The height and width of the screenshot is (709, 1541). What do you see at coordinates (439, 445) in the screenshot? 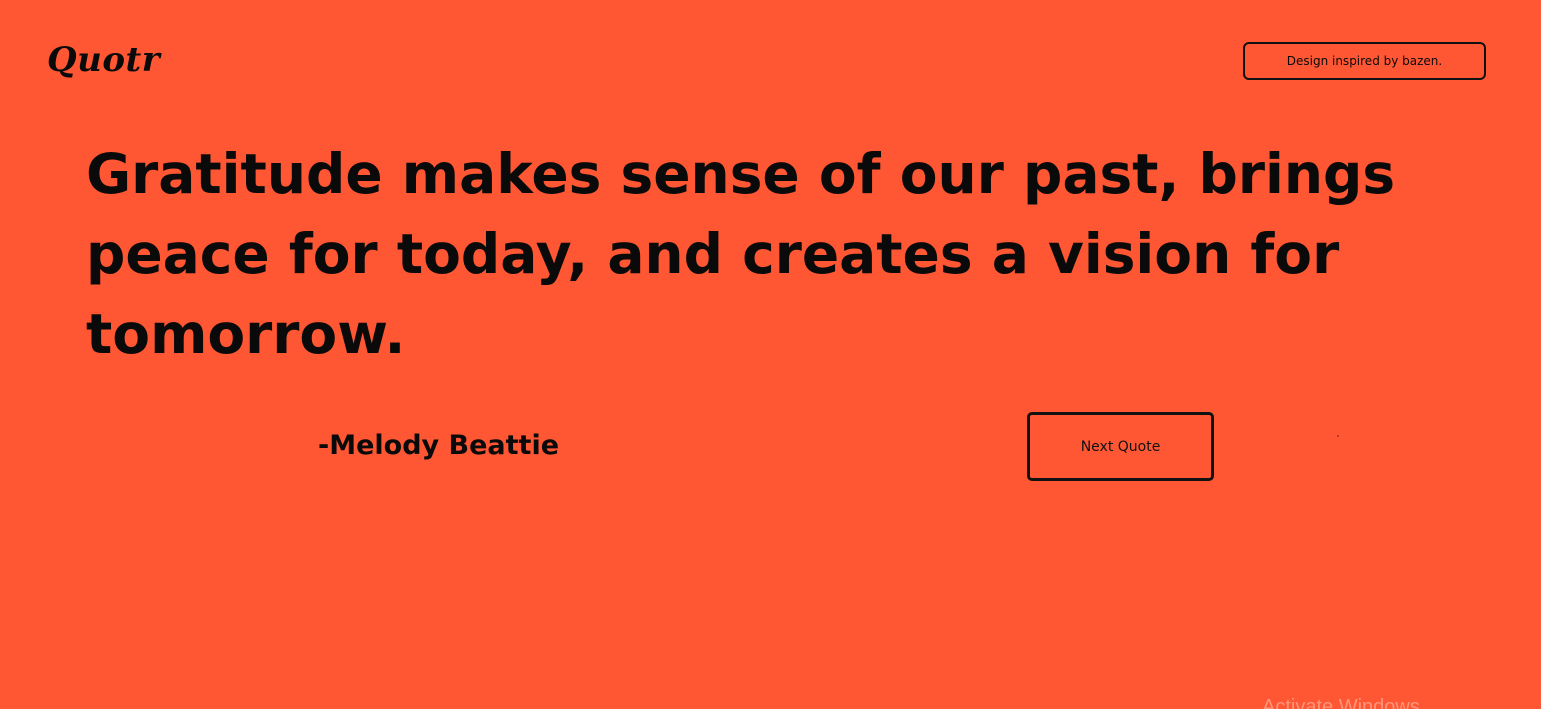
I see `quote-author: -Melody Beattie` at bounding box center [439, 445].